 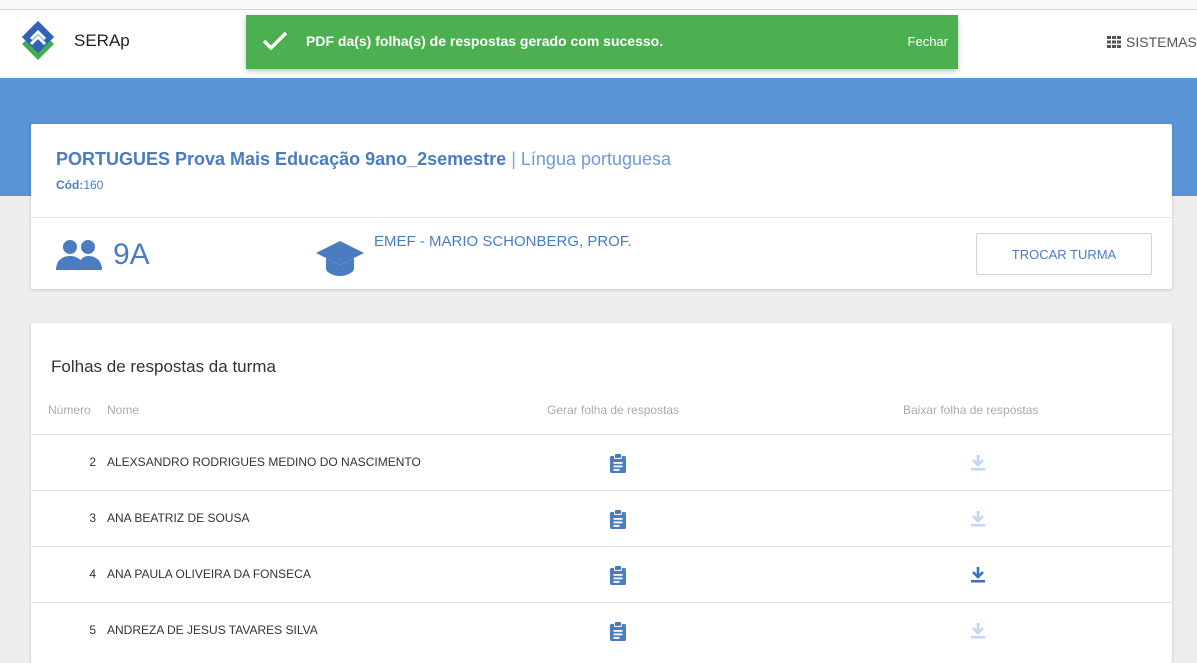 I want to click on column-header-numero: Número, so click(x=69, y=410).